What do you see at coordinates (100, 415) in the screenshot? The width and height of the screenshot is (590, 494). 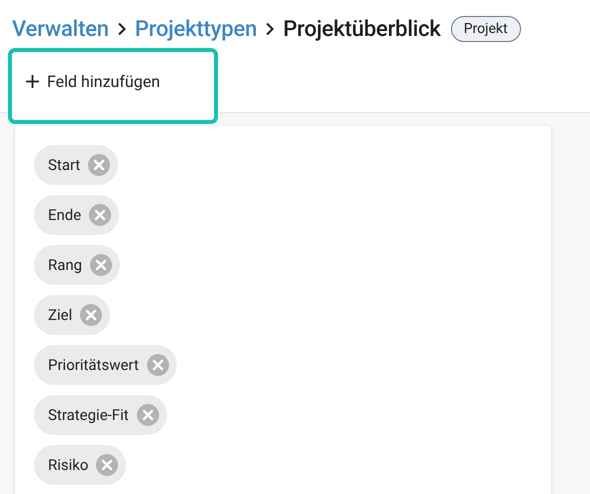 I see `field-chip: Strategie-Fit` at bounding box center [100, 415].